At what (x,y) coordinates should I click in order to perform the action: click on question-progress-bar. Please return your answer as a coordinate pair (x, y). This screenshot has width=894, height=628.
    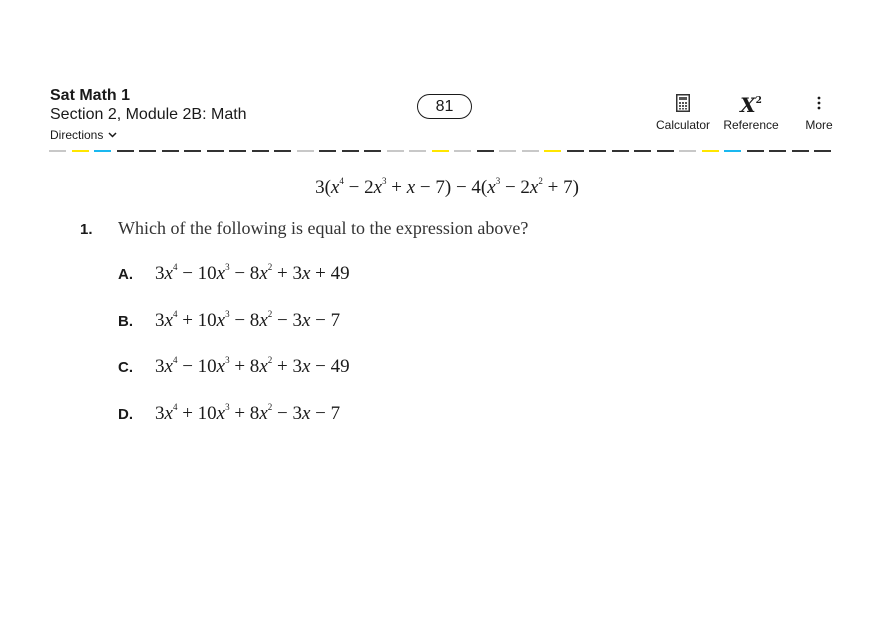
    Looking at the image, I should click on (449, 151).